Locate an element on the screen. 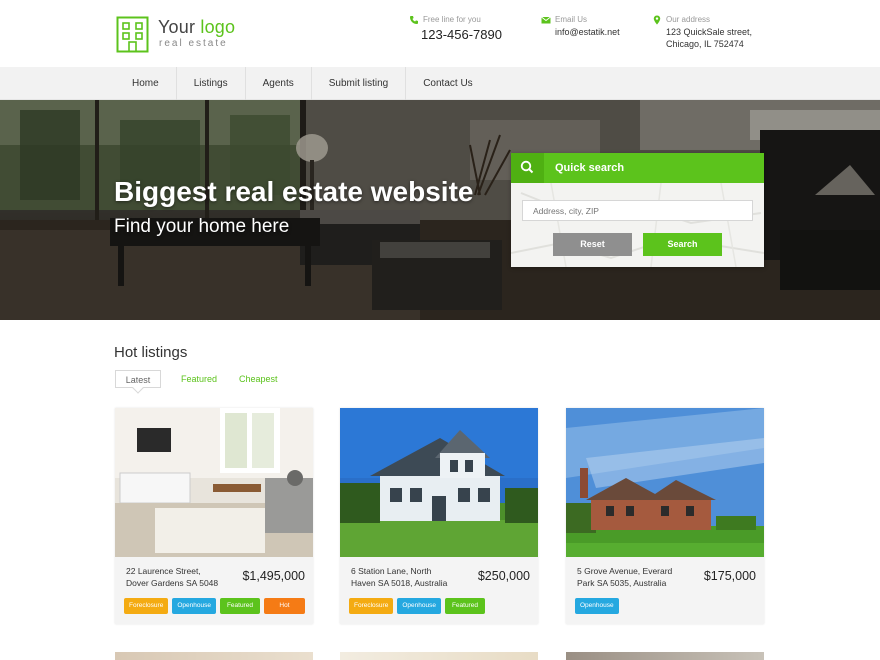 This screenshot has width=880, height=660. logo-title: Your logo is located at coordinates (197, 27).